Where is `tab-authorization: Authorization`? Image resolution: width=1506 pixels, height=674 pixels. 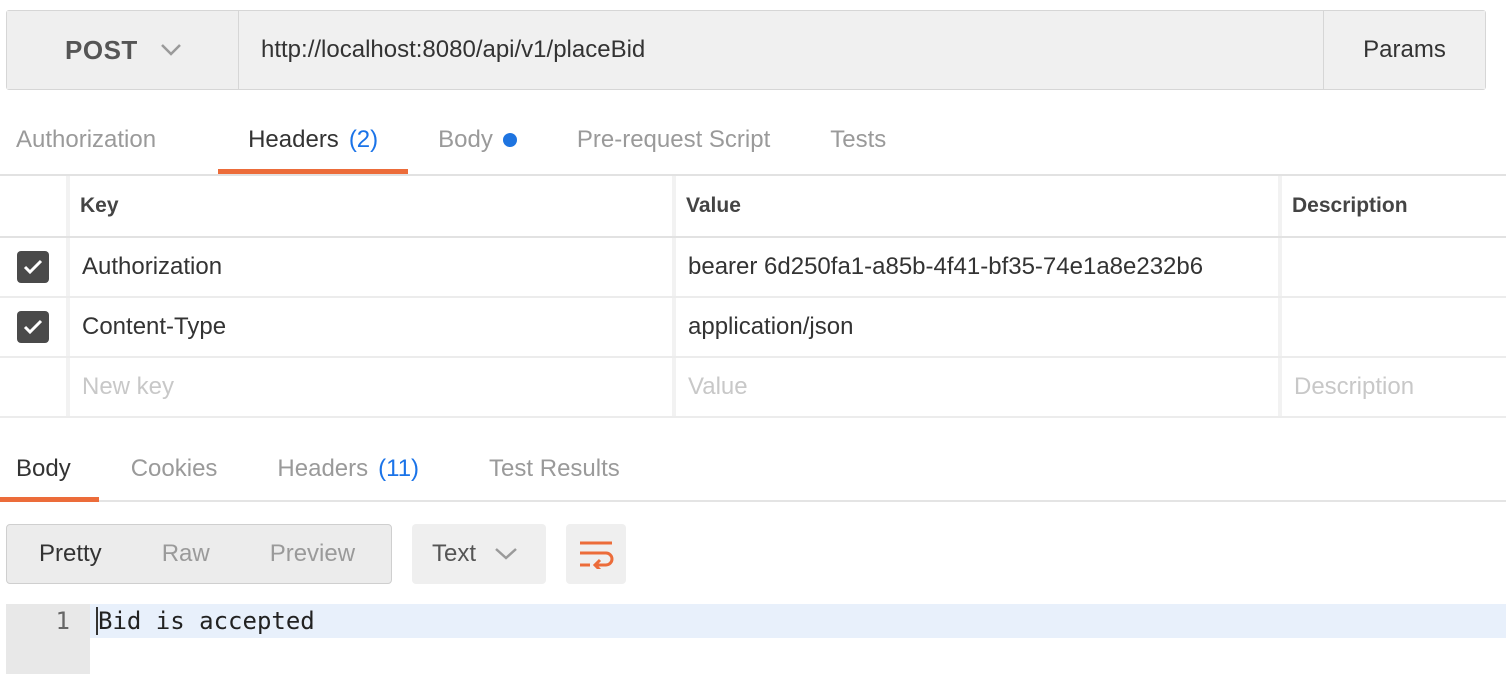
tab-authorization: Authorization is located at coordinates (86, 140).